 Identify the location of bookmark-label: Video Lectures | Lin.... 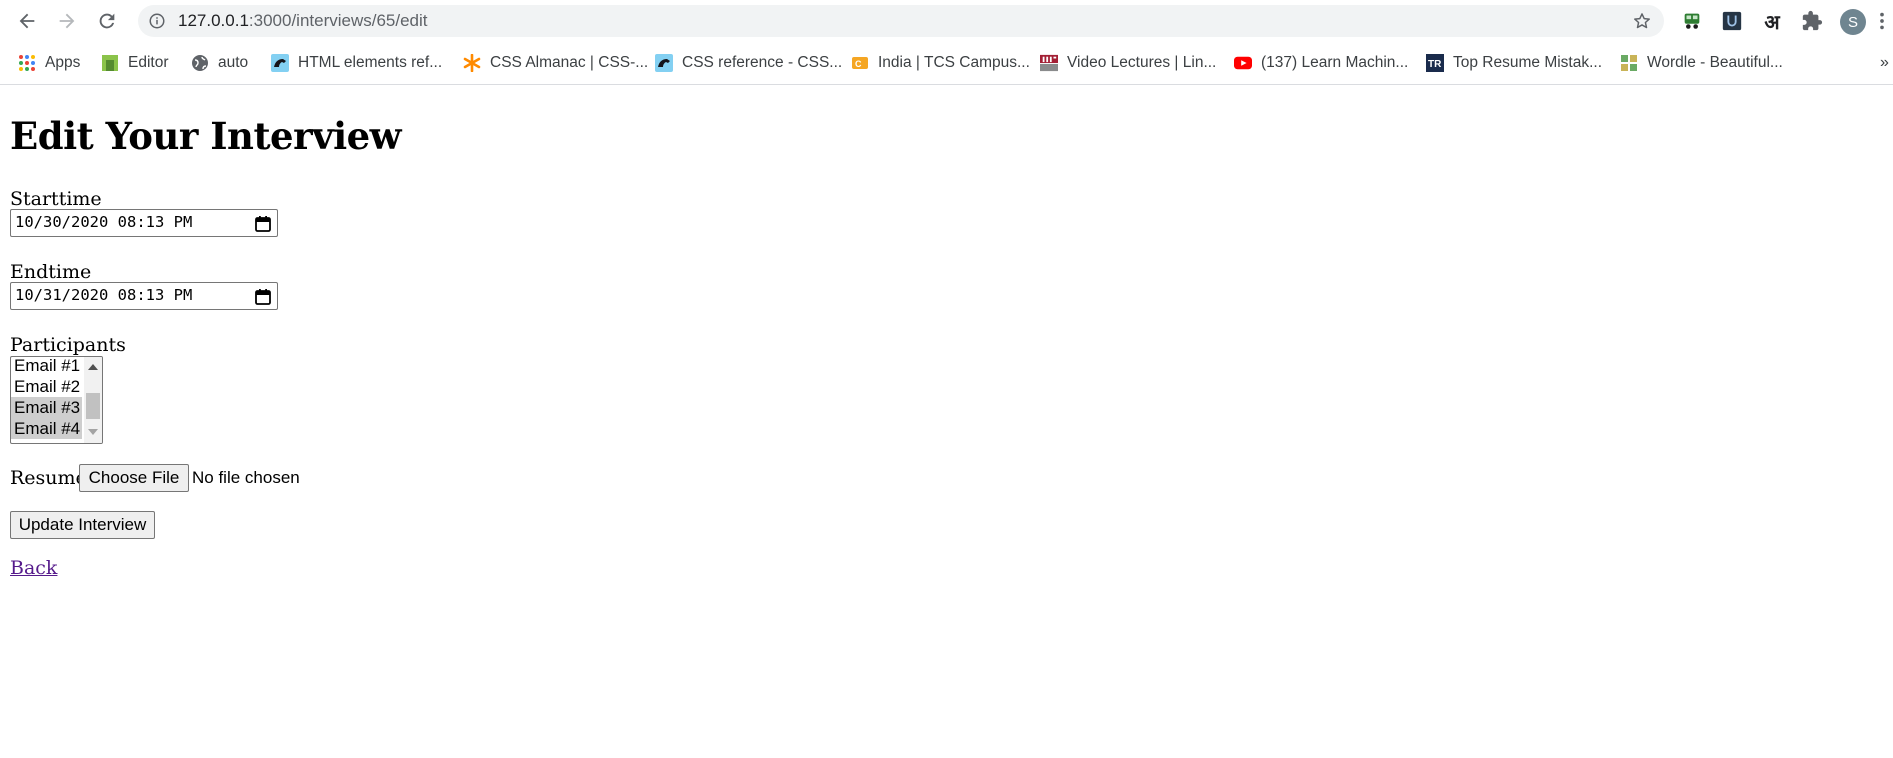
(1142, 62).